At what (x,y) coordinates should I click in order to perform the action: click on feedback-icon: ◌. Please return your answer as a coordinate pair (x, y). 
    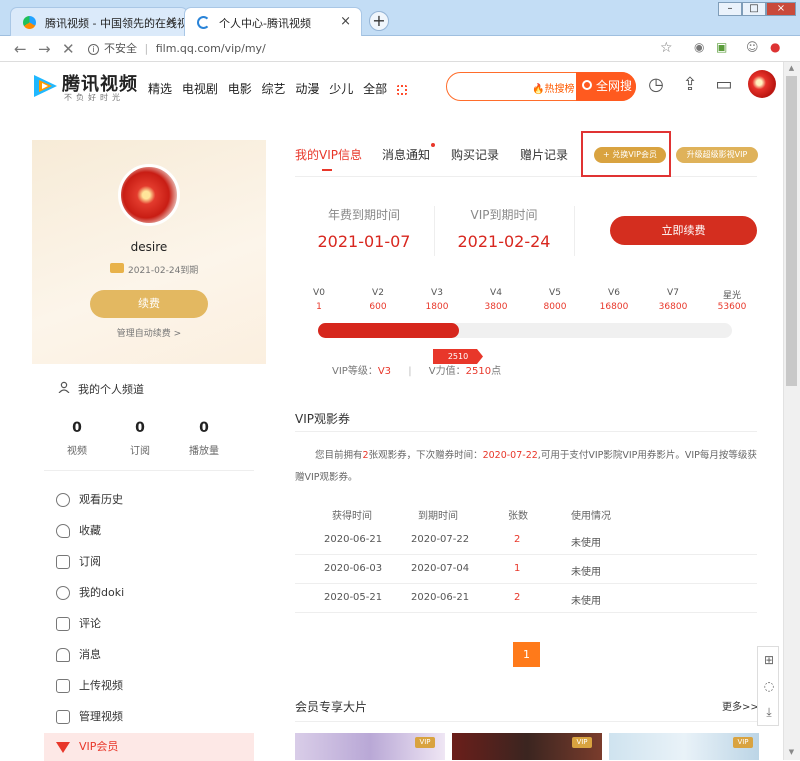
    Looking at the image, I should click on (769, 686).